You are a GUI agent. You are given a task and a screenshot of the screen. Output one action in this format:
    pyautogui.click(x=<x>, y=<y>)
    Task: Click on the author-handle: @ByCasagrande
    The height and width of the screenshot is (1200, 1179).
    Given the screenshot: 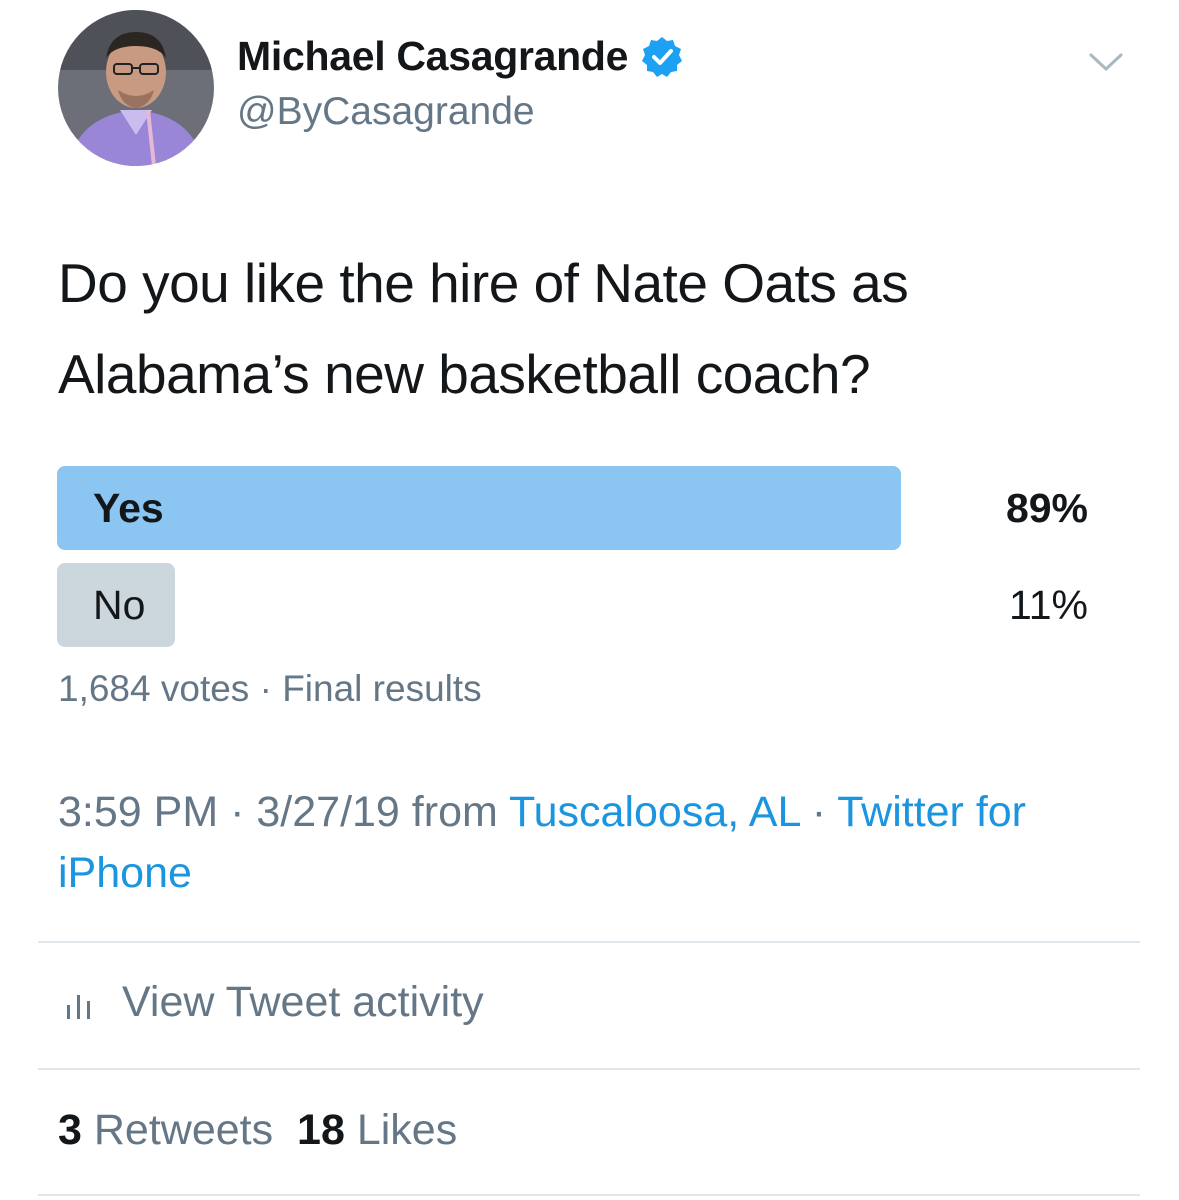 What is the action you would take?
    pyautogui.click(x=386, y=112)
    